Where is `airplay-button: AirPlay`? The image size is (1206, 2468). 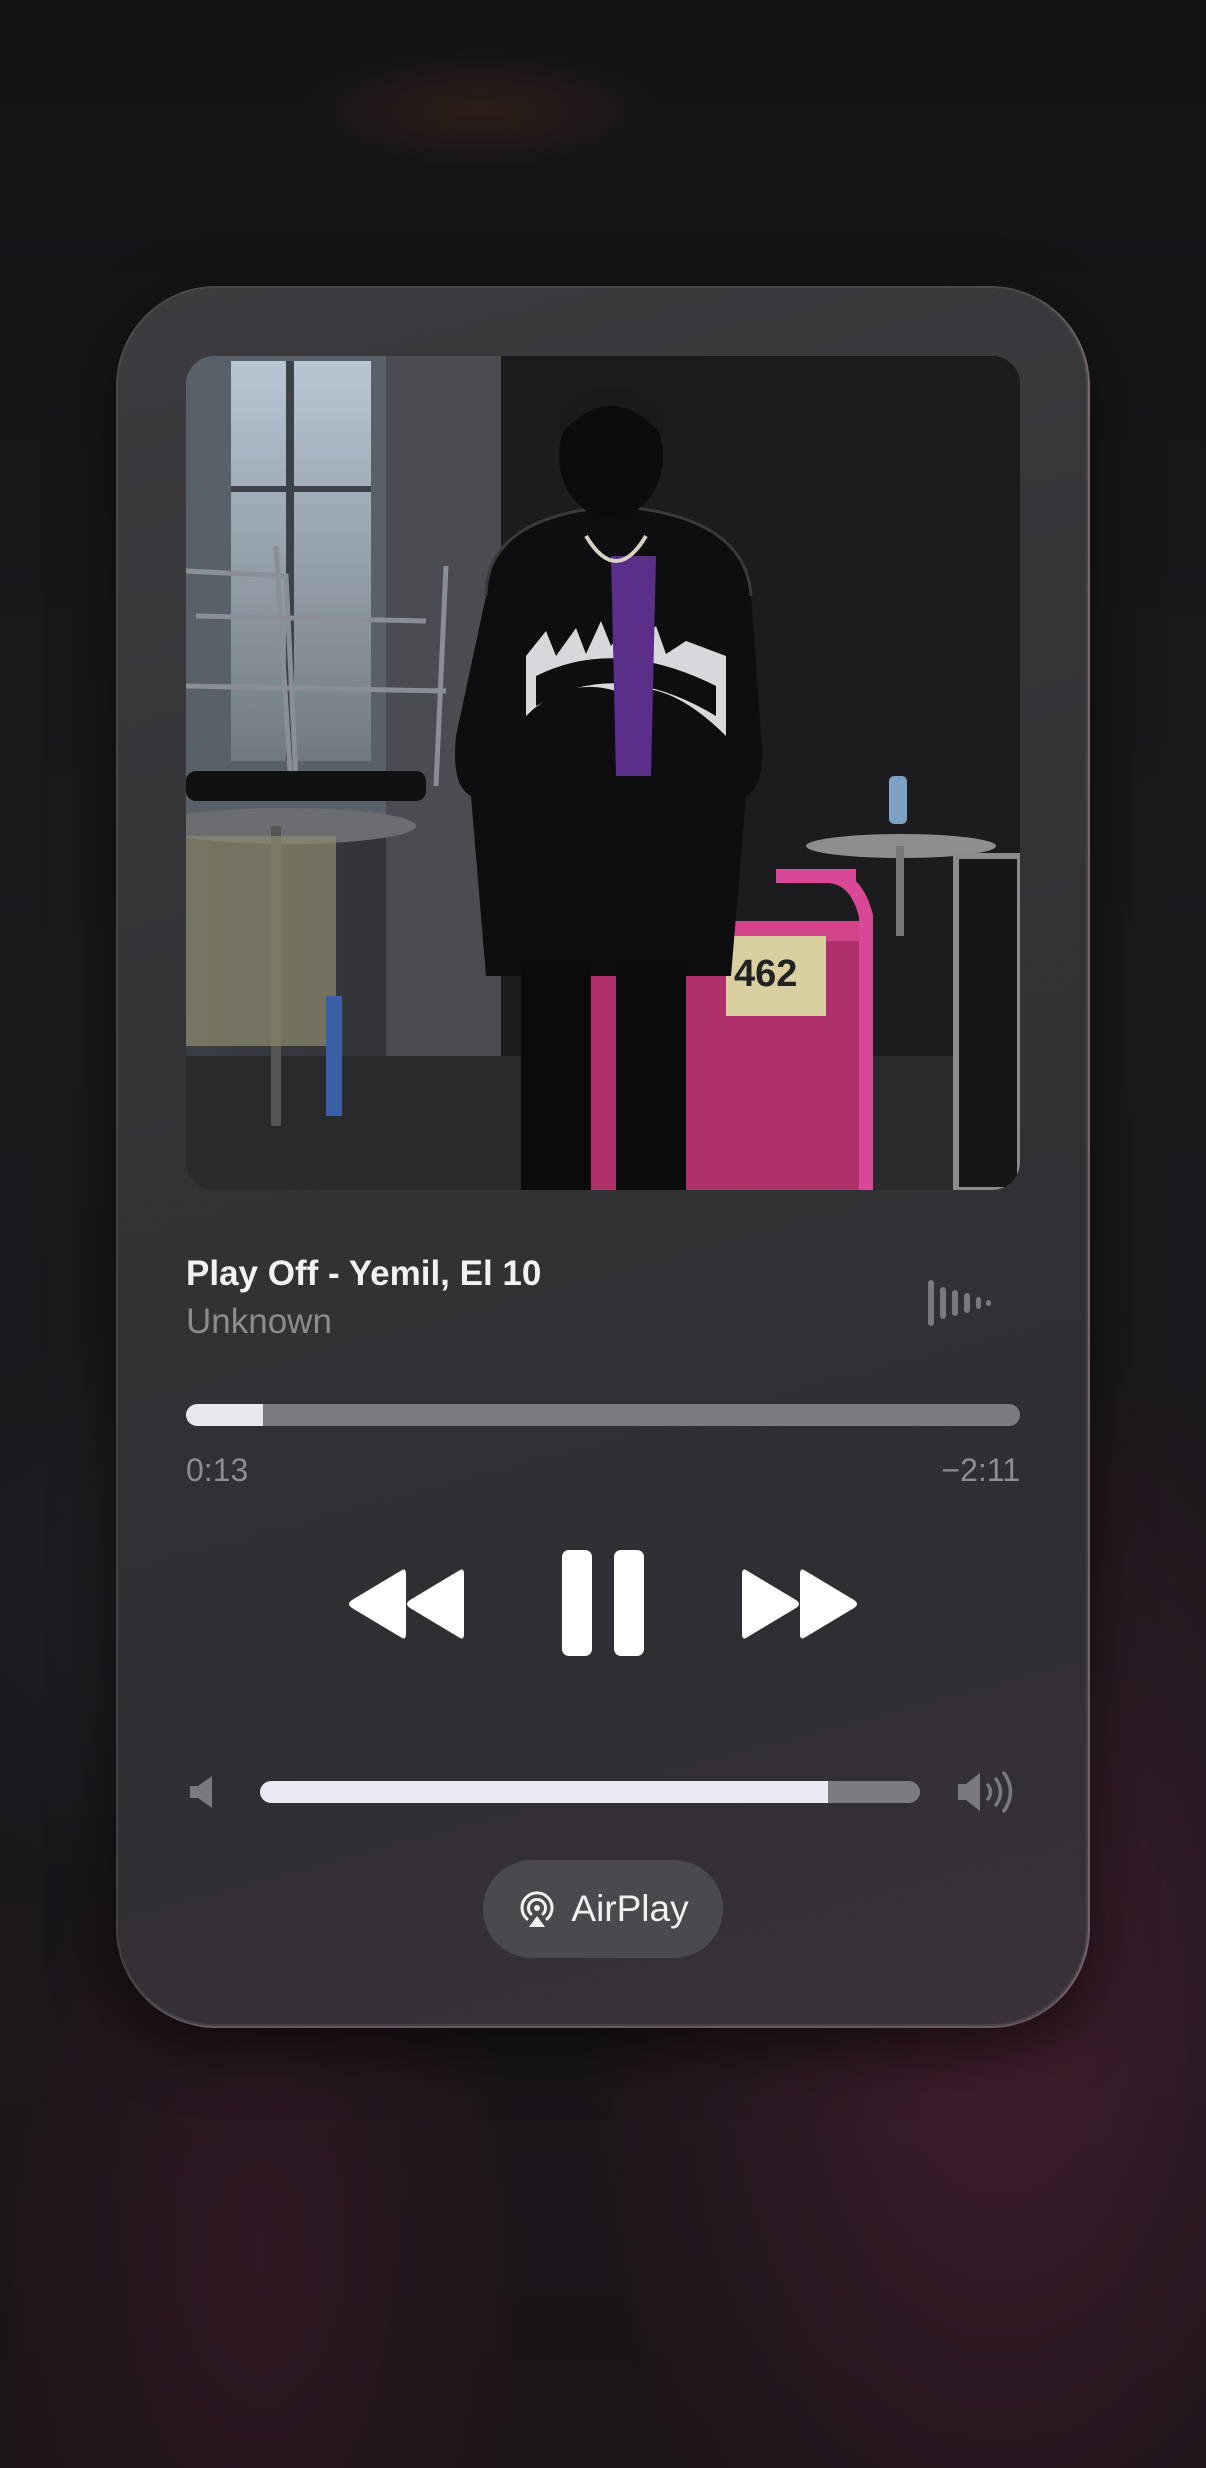 airplay-button: AirPlay is located at coordinates (603, 1909).